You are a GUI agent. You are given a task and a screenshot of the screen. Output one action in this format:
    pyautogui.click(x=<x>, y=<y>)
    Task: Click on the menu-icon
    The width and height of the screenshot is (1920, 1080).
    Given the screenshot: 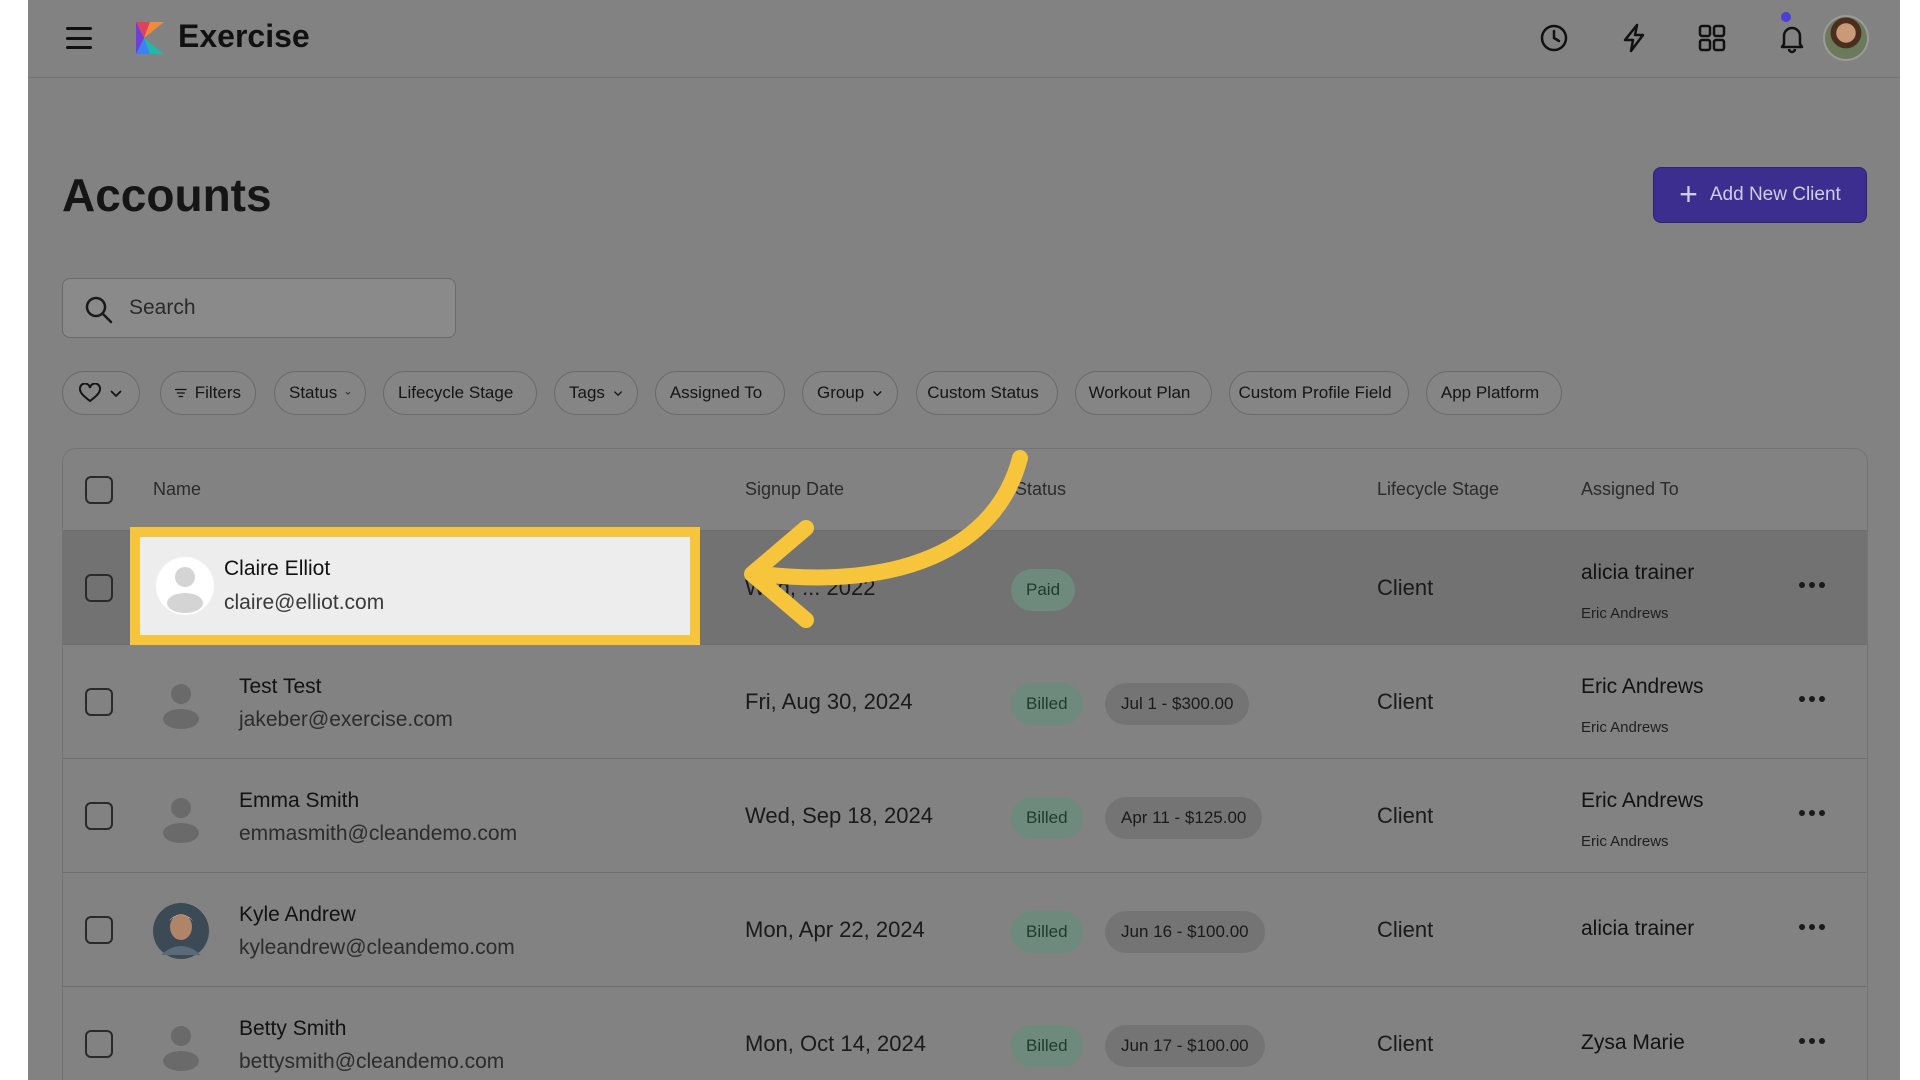 What is the action you would take?
    pyautogui.click(x=79, y=38)
    